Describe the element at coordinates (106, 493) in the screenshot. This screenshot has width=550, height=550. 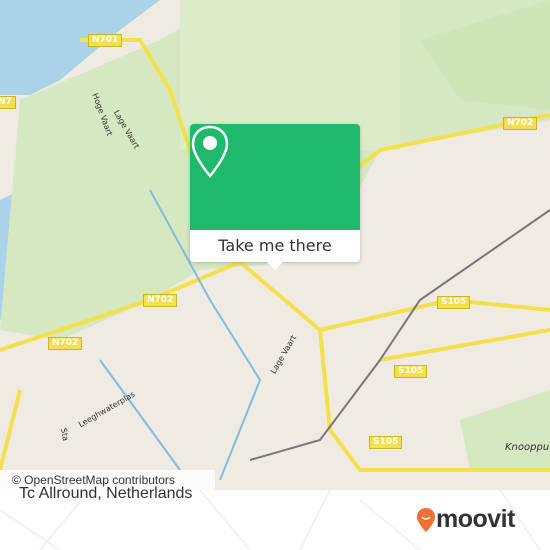
I see `place-name: Tc Allround, Netherlands` at that location.